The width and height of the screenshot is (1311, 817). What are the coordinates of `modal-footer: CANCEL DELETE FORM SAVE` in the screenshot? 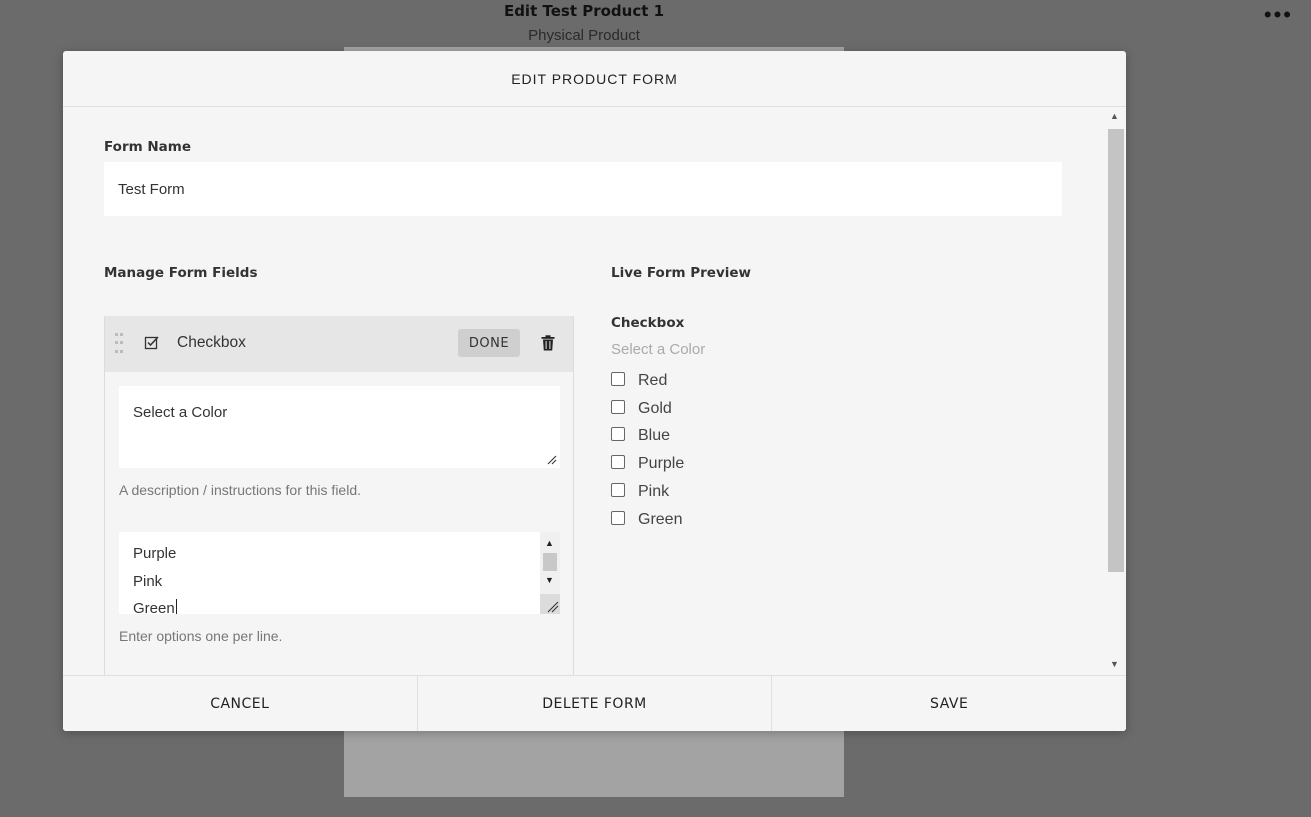 It's located at (594, 703).